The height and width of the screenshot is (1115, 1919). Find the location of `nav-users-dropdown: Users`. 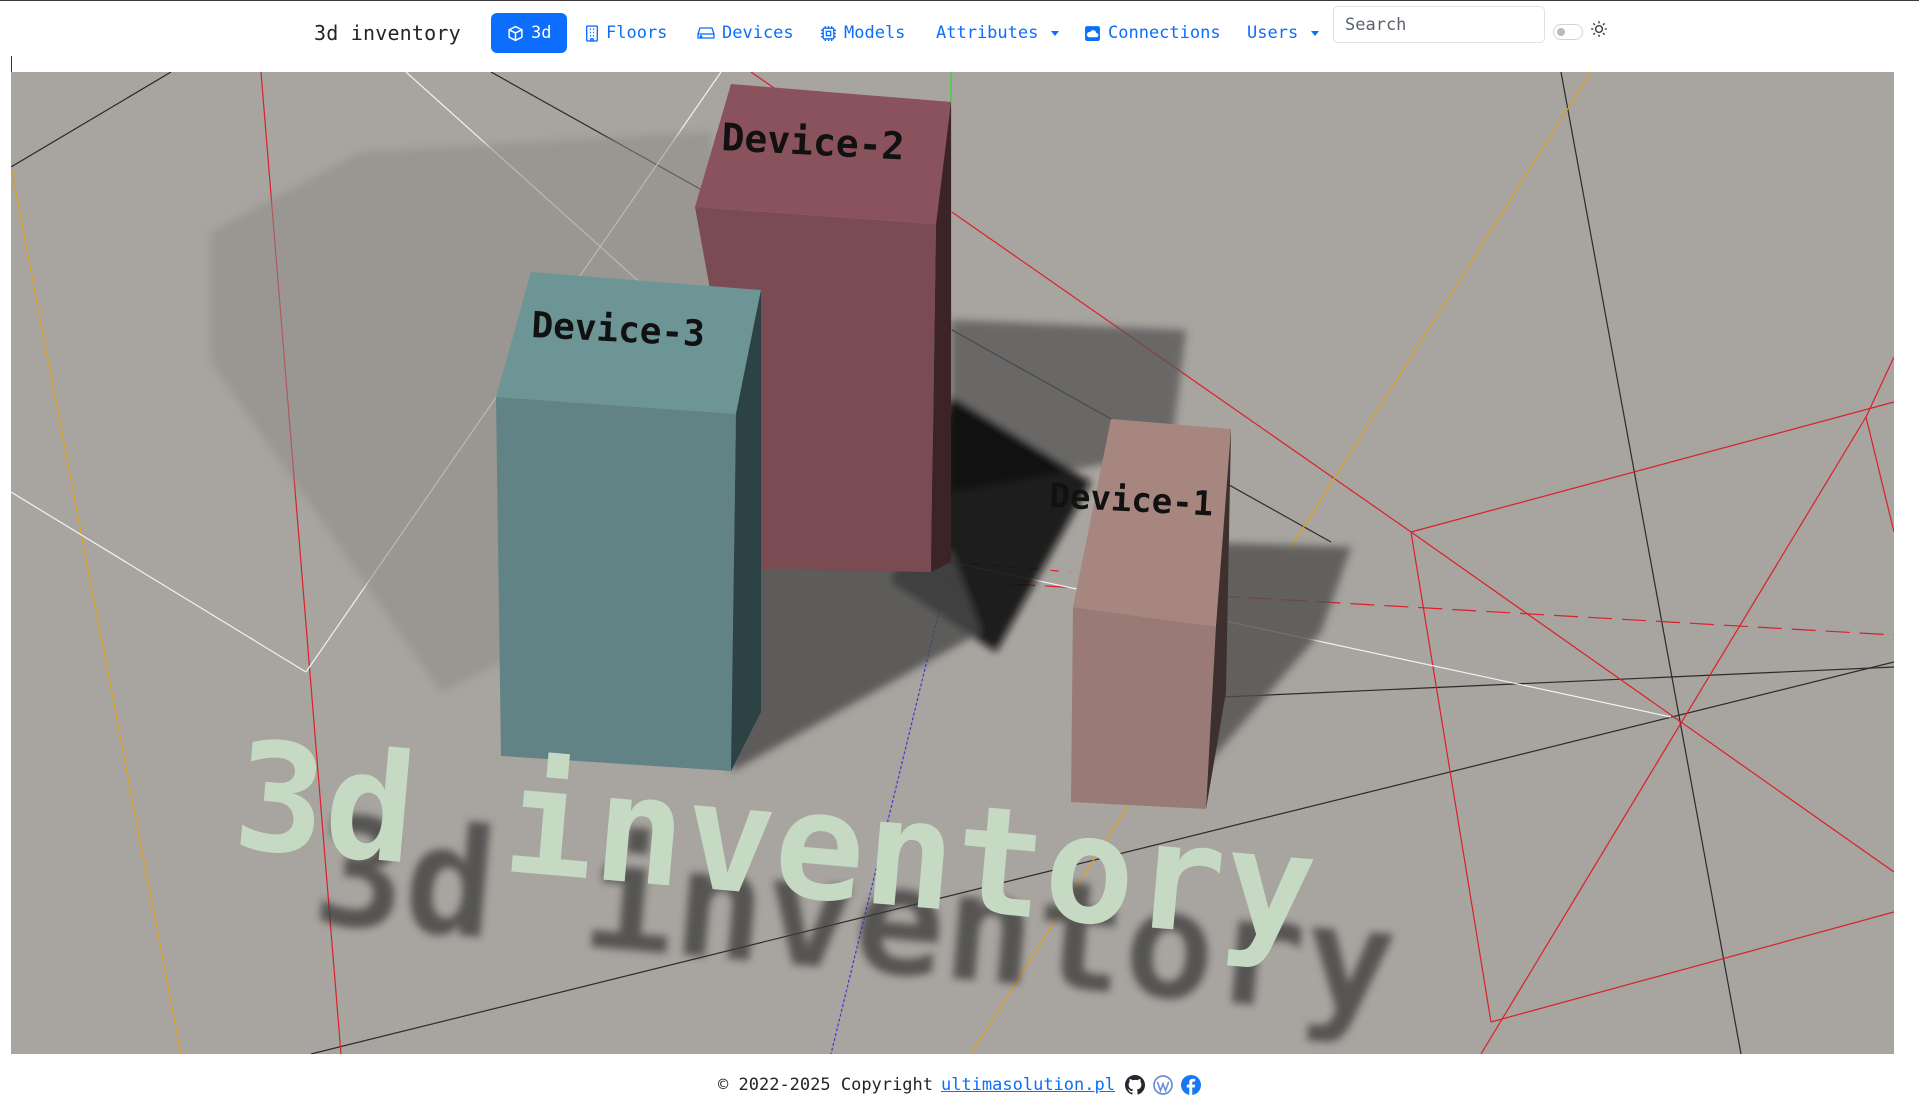

nav-users-dropdown: Users is located at coordinates (1283, 33).